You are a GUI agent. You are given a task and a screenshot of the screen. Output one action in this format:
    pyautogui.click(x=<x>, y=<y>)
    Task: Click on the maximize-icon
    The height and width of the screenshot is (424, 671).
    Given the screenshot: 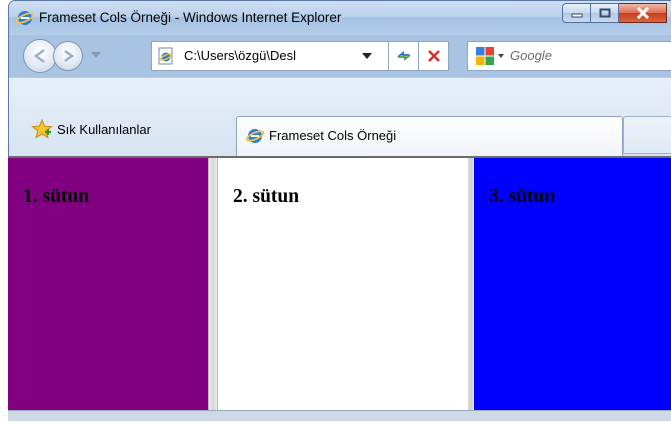 What is the action you would take?
    pyautogui.click(x=604, y=13)
    